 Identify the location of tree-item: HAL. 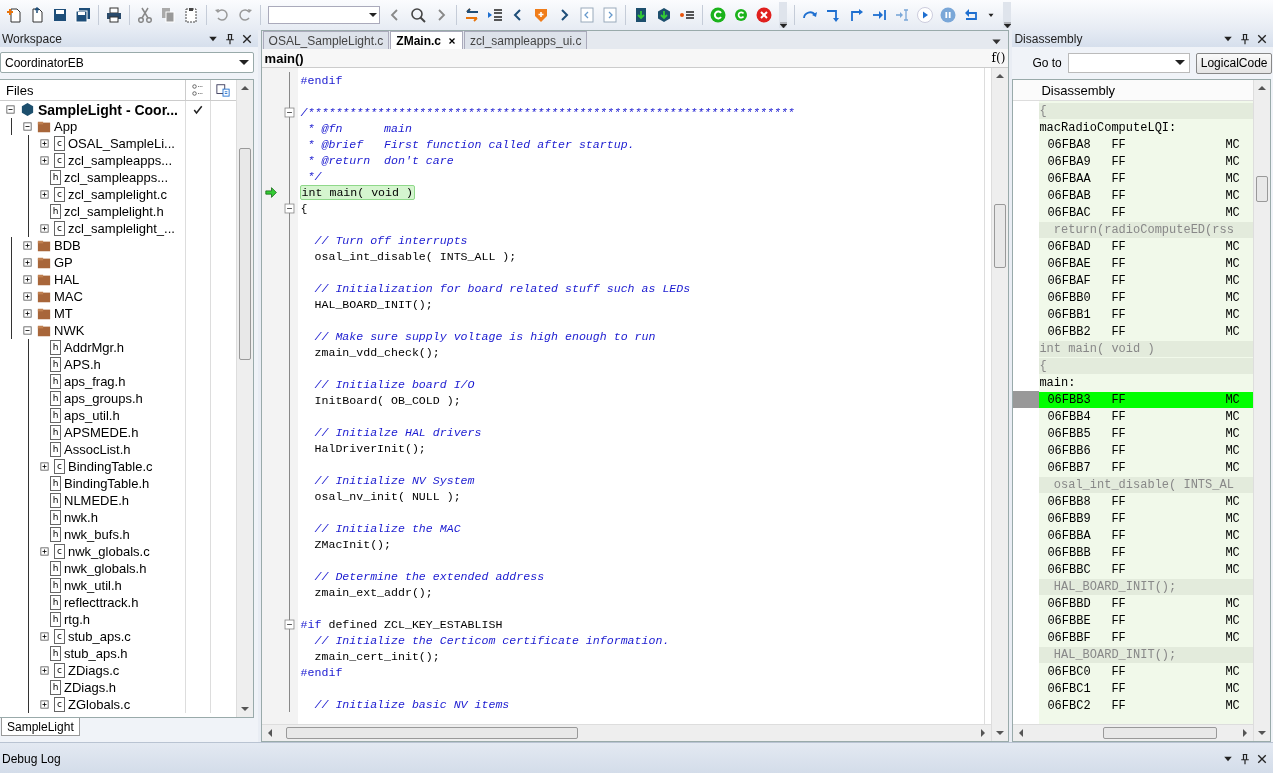
(67, 279).